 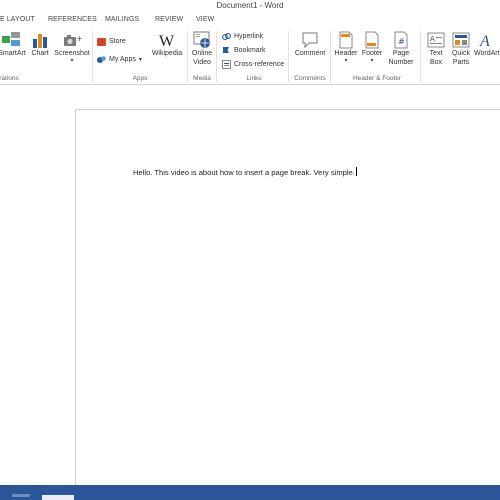 I want to click on group-label-comments: Comments, so click(x=310, y=78).